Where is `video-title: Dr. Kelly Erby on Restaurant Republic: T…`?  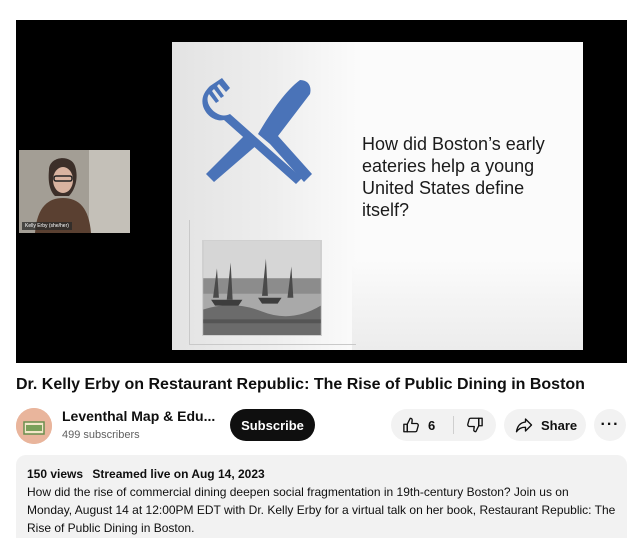 video-title: Dr. Kelly Erby on Restaurant Republic: T… is located at coordinates (300, 384).